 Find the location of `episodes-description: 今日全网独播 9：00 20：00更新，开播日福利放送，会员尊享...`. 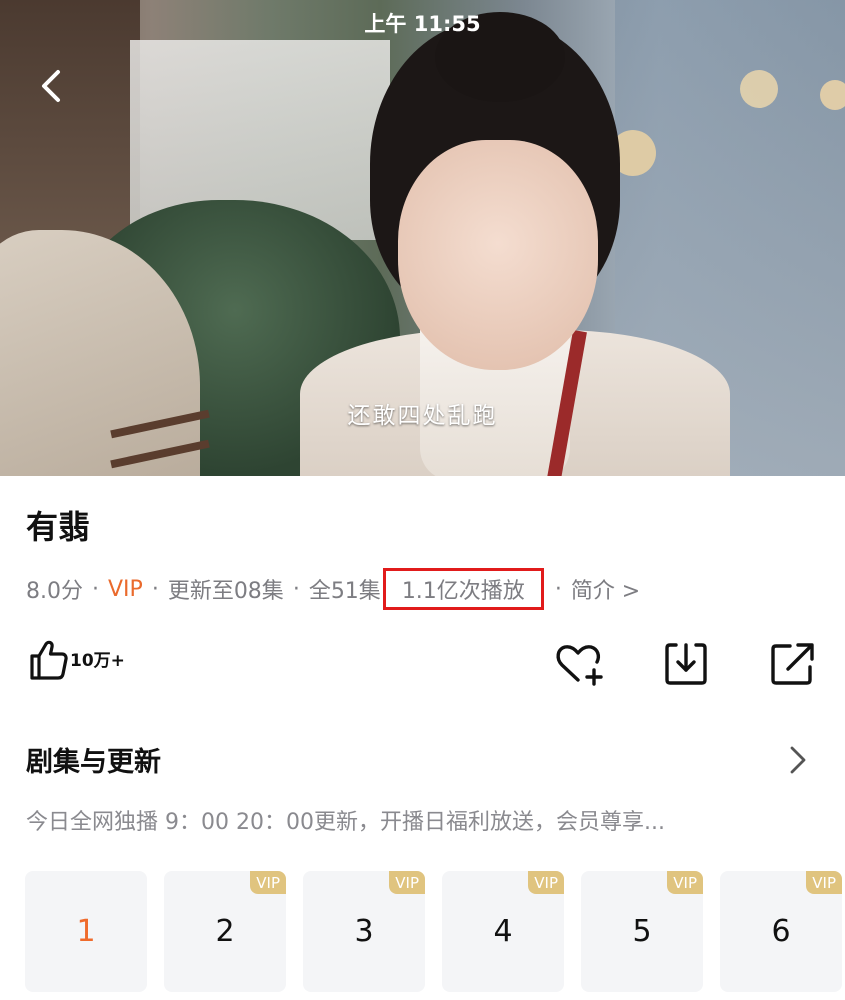

episodes-description: 今日全网独播 9：00 20：00更新，开播日福利放送，会员尊享... is located at coordinates (345, 822).